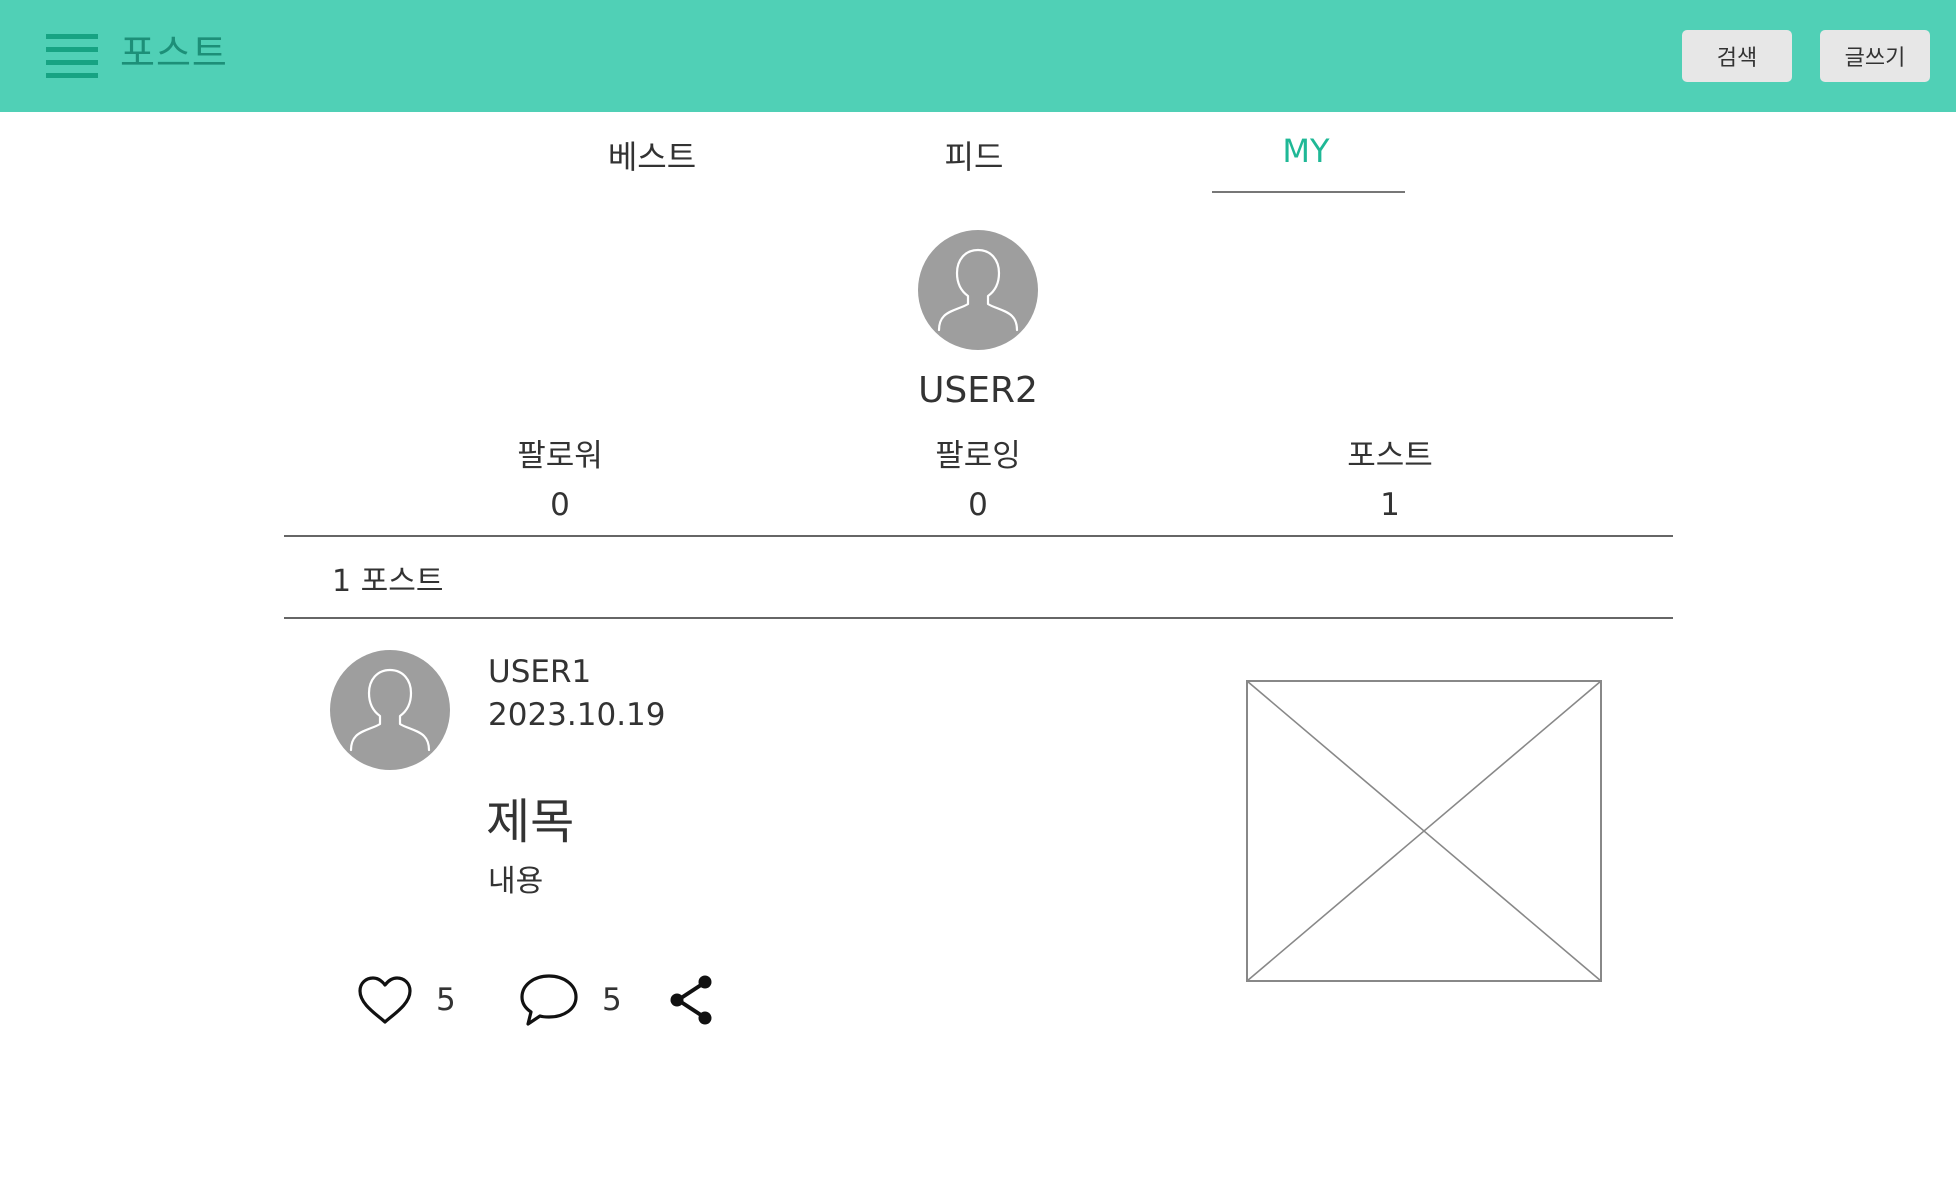  I want to click on posts-count: 1, so click(1390, 505).